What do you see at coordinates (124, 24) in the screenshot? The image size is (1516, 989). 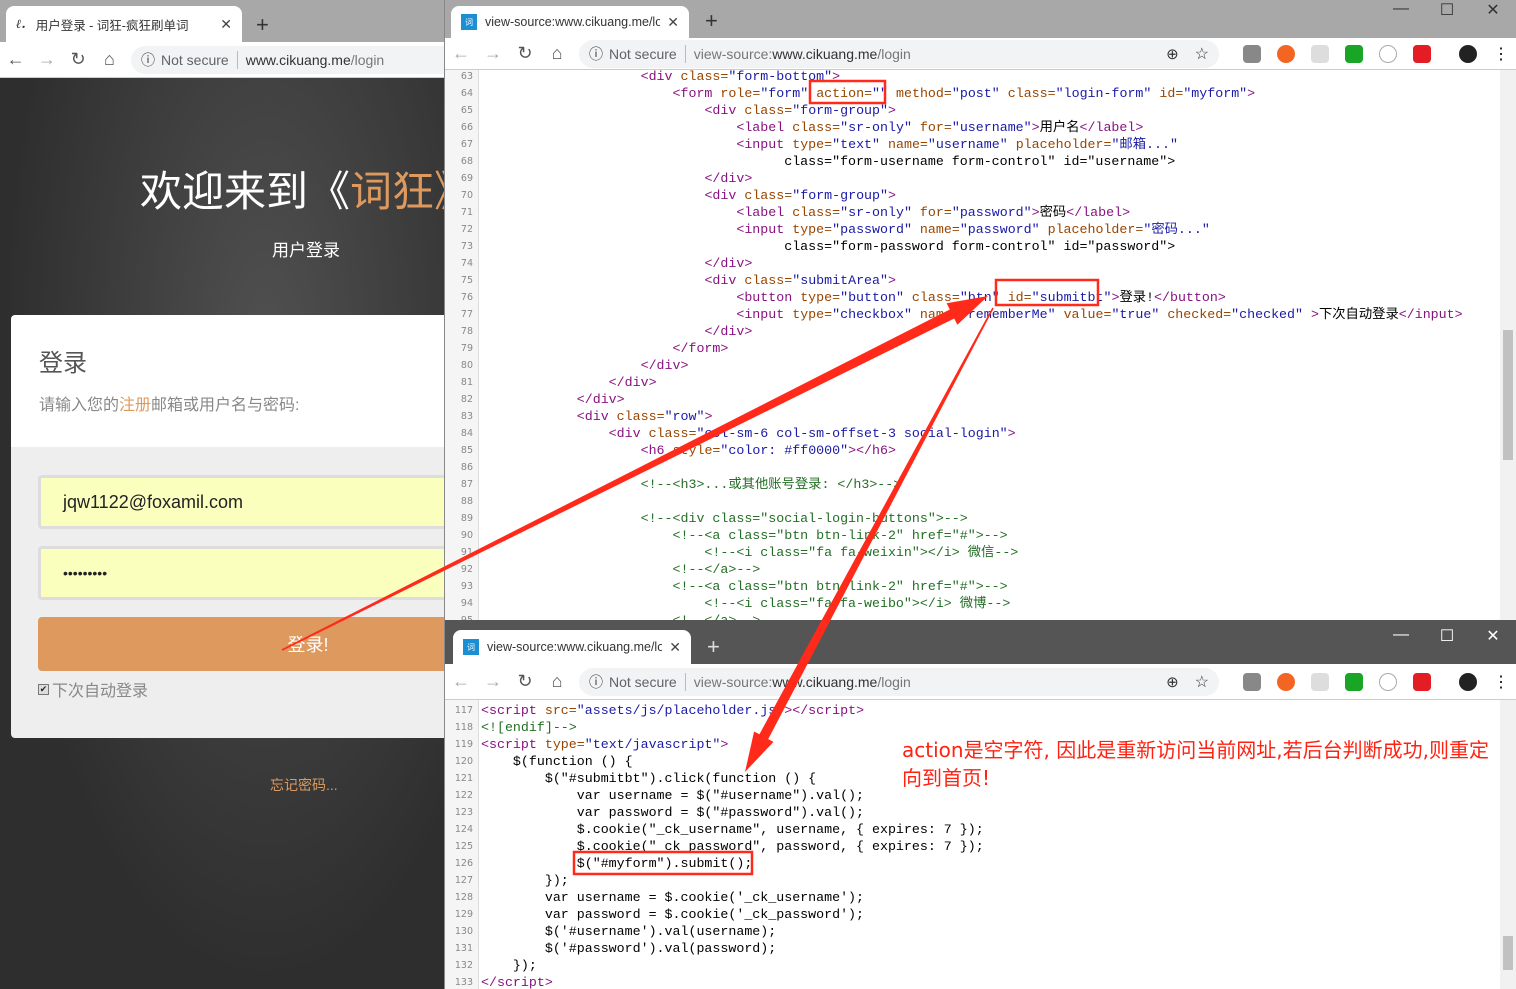 I see `tab-login: ℓ. 用户登录 - 词狂-疯狂刷单词 ✕` at bounding box center [124, 24].